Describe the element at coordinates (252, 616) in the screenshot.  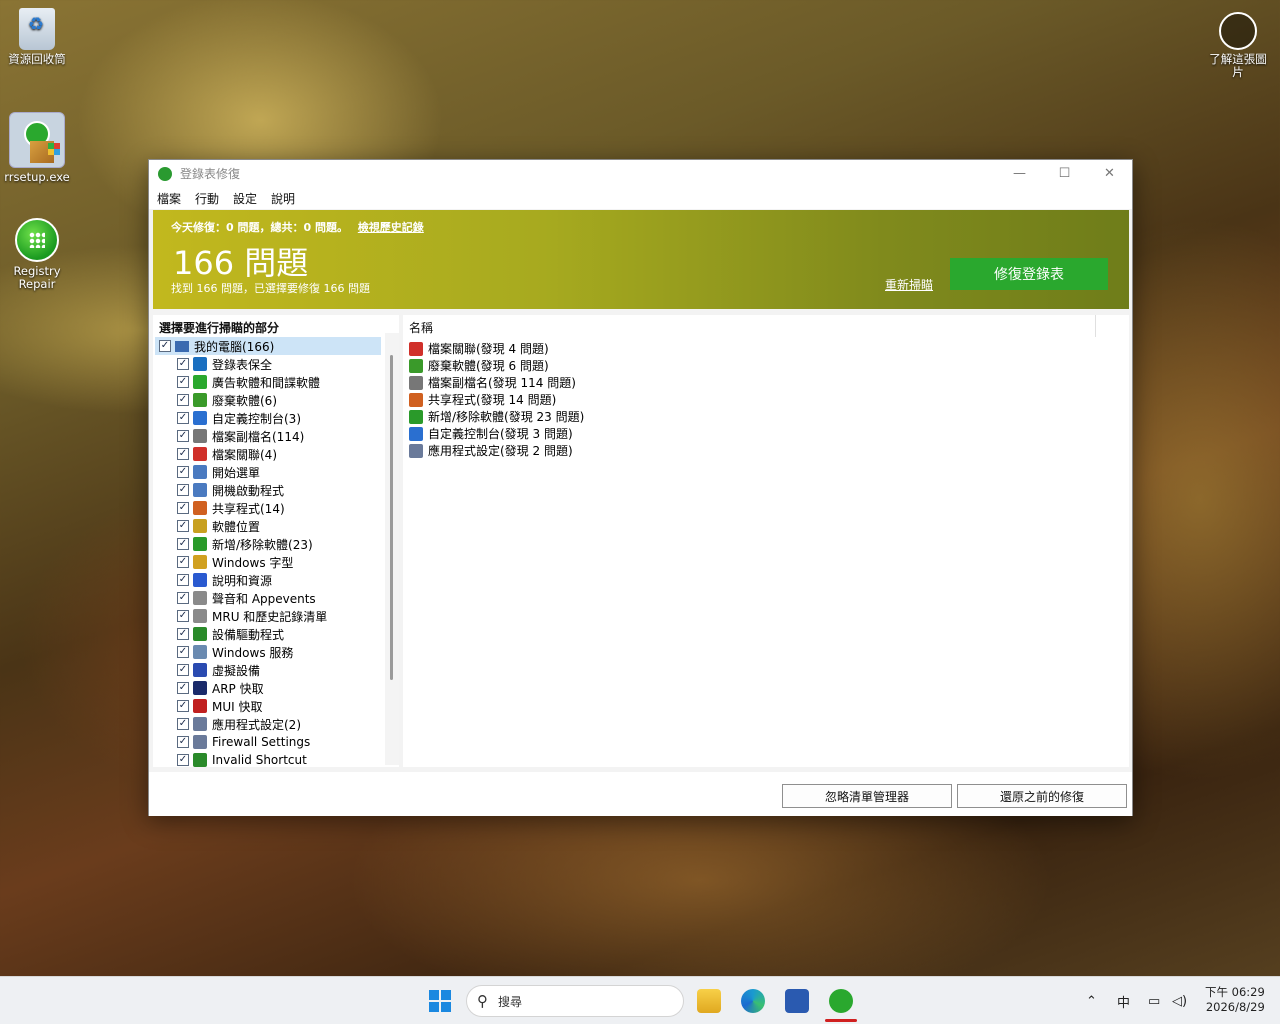
I see `tree-item: ✓ MRU 和歷史記錄清單` at that location.